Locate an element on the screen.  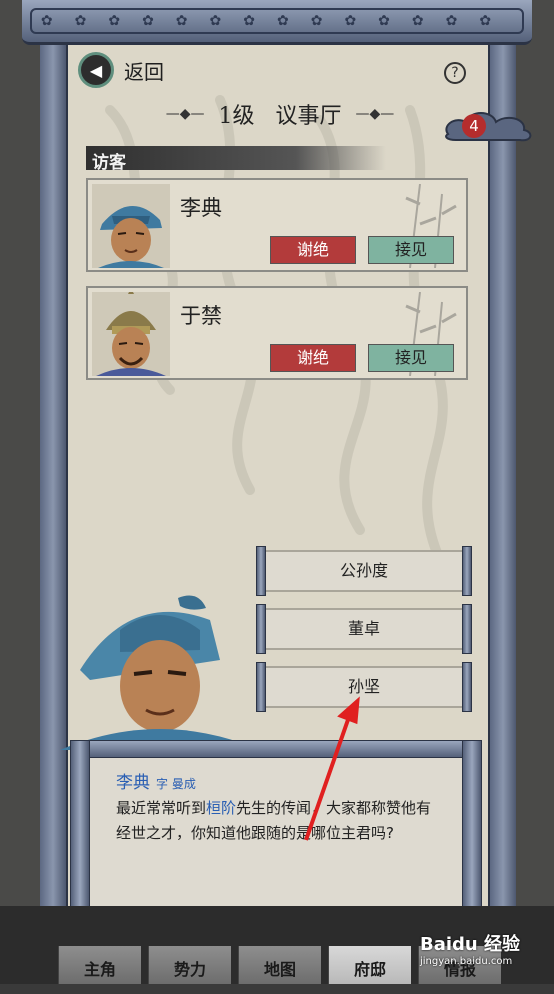
answer-choice-label: 董卓 is located at coordinates (364, 629).